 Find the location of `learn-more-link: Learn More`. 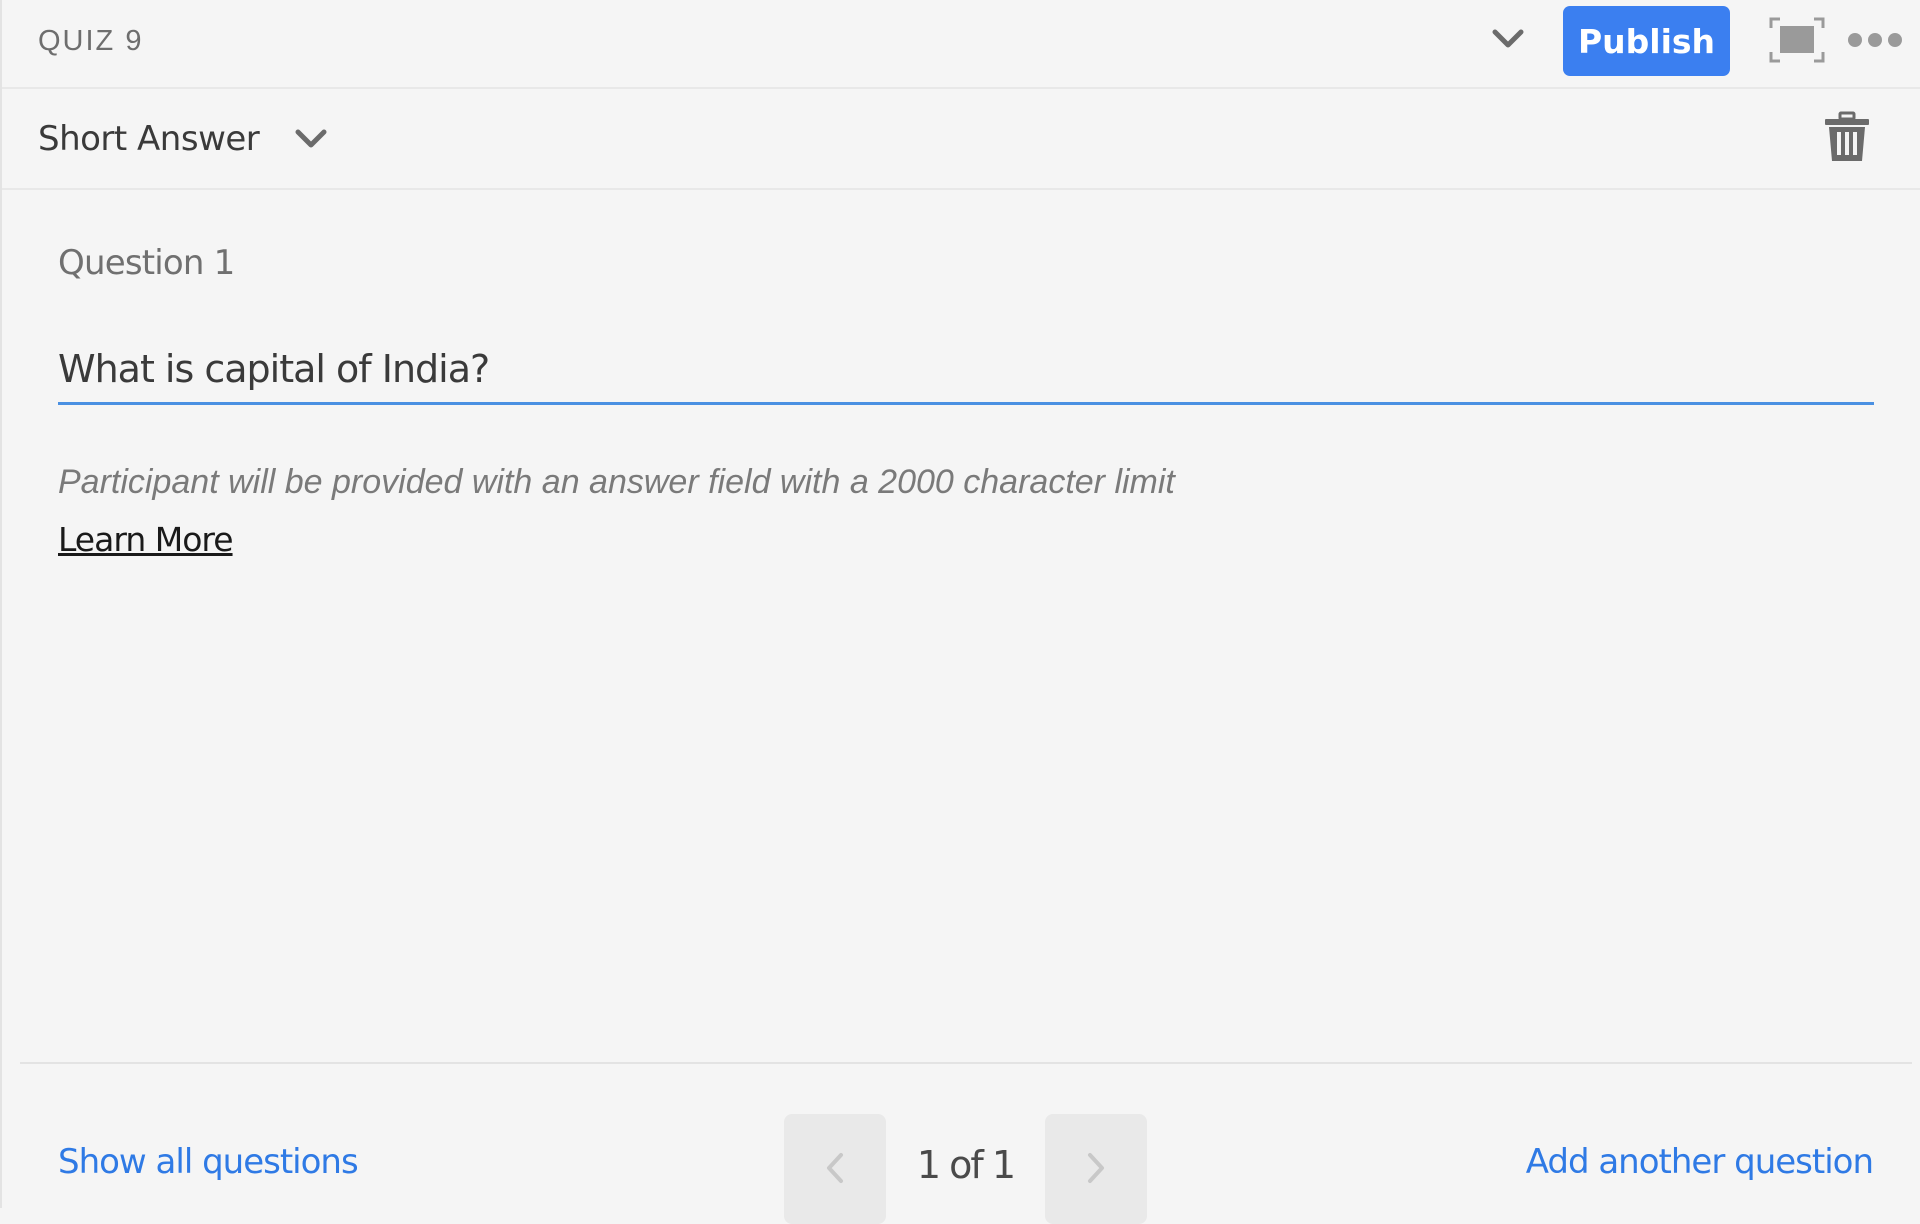

learn-more-link: Learn More is located at coordinates (146, 539).